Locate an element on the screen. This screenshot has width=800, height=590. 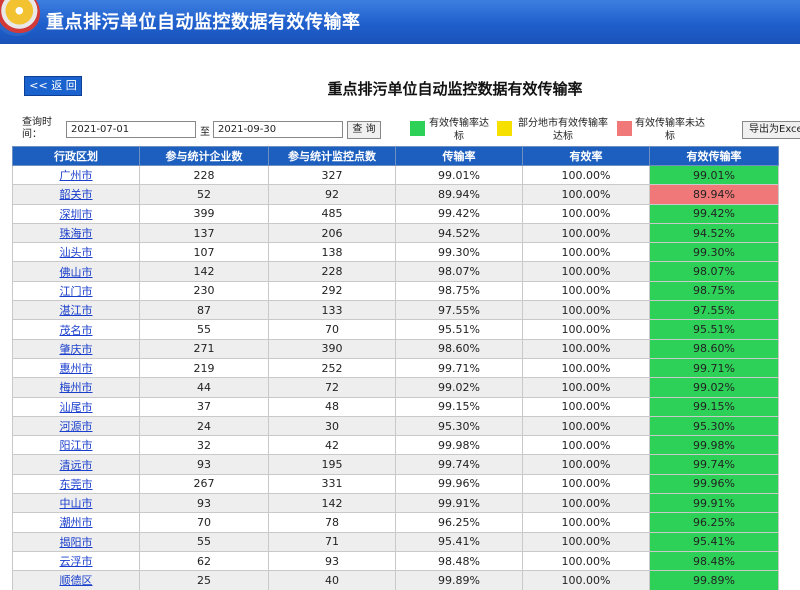
region-link: 韶关市 is located at coordinates (76, 194).